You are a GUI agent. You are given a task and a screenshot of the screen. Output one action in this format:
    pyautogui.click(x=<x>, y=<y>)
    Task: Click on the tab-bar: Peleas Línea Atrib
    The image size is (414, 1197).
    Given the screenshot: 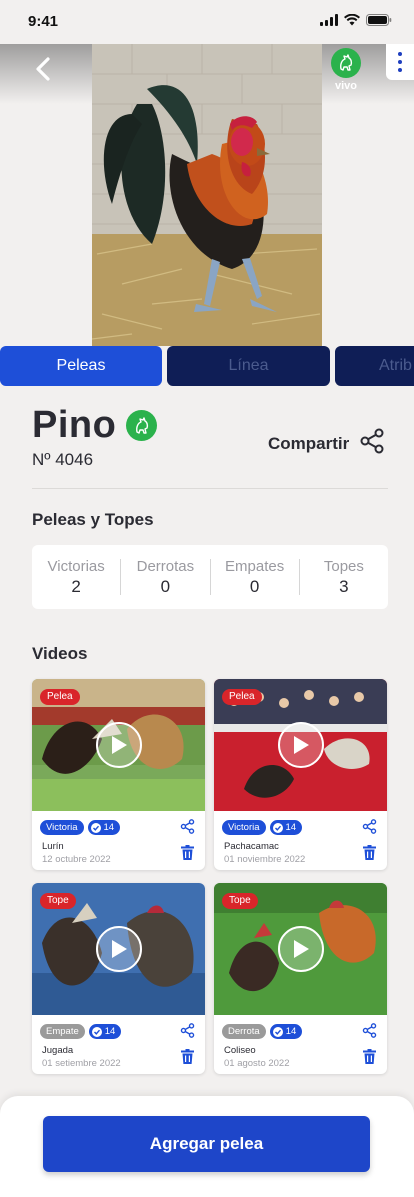 What is the action you would take?
    pyautogui.click(x=207, y=366)
    